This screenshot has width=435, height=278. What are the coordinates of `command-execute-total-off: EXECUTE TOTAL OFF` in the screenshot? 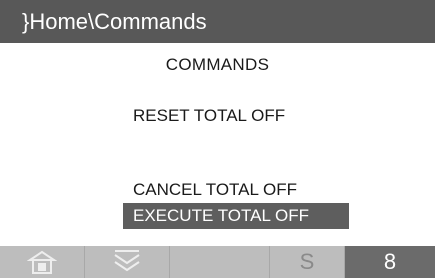 It's located at (236, 216).